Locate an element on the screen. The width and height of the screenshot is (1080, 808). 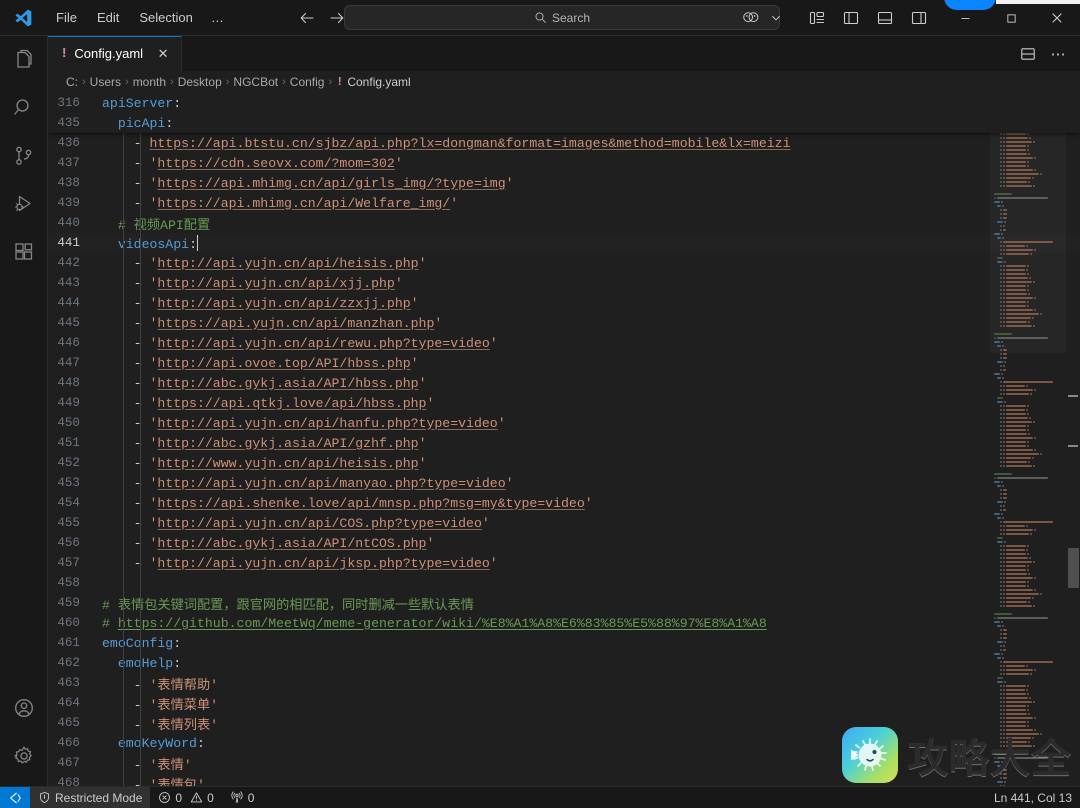
remote-window-button is located at coordinates (15, 797).